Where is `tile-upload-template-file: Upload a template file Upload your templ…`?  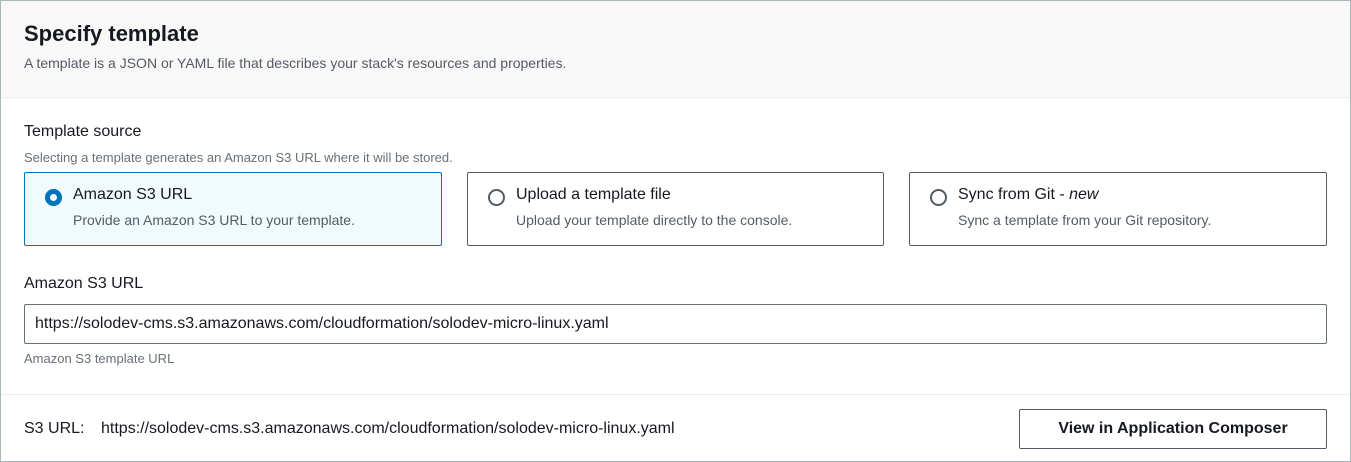
tile-upload-template-file: Upload a template file Upload your templ… is located at coordinates (675, 209).